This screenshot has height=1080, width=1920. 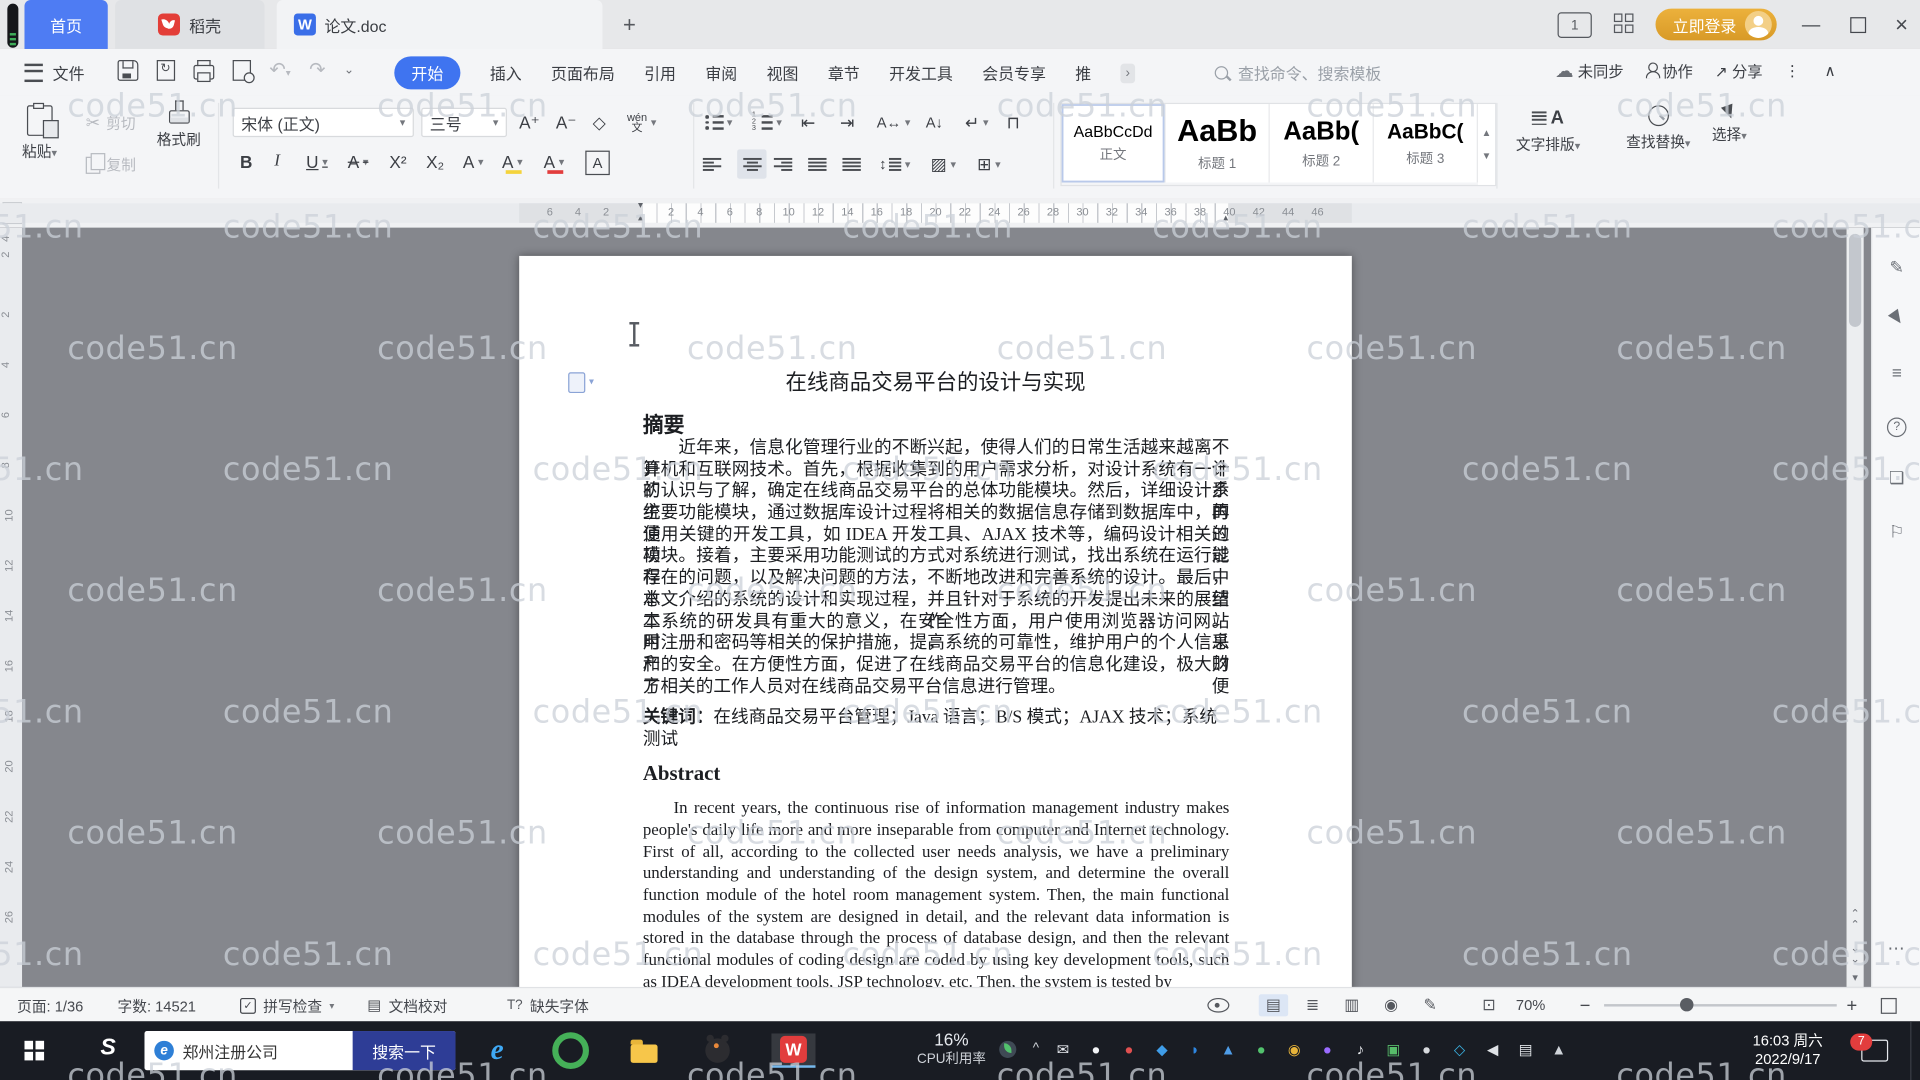 I want to click on comment-icon: ❏, so click(x=1896, y=478).